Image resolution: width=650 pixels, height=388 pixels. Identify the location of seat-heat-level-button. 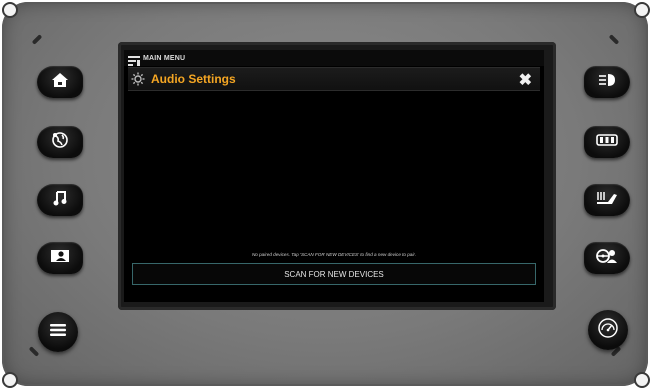
(607, 200).